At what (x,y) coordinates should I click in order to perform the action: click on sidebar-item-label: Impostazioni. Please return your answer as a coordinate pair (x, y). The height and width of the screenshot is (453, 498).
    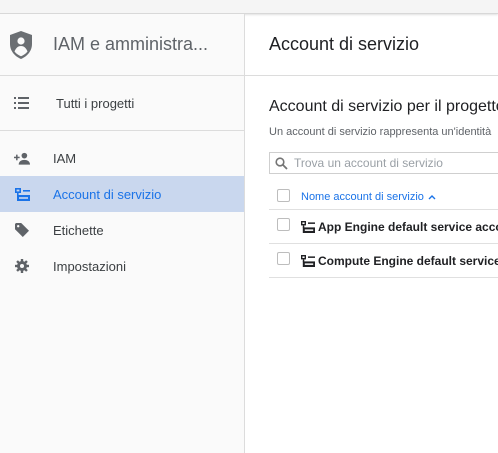
    Looking at the image, I should click on (89, 266).